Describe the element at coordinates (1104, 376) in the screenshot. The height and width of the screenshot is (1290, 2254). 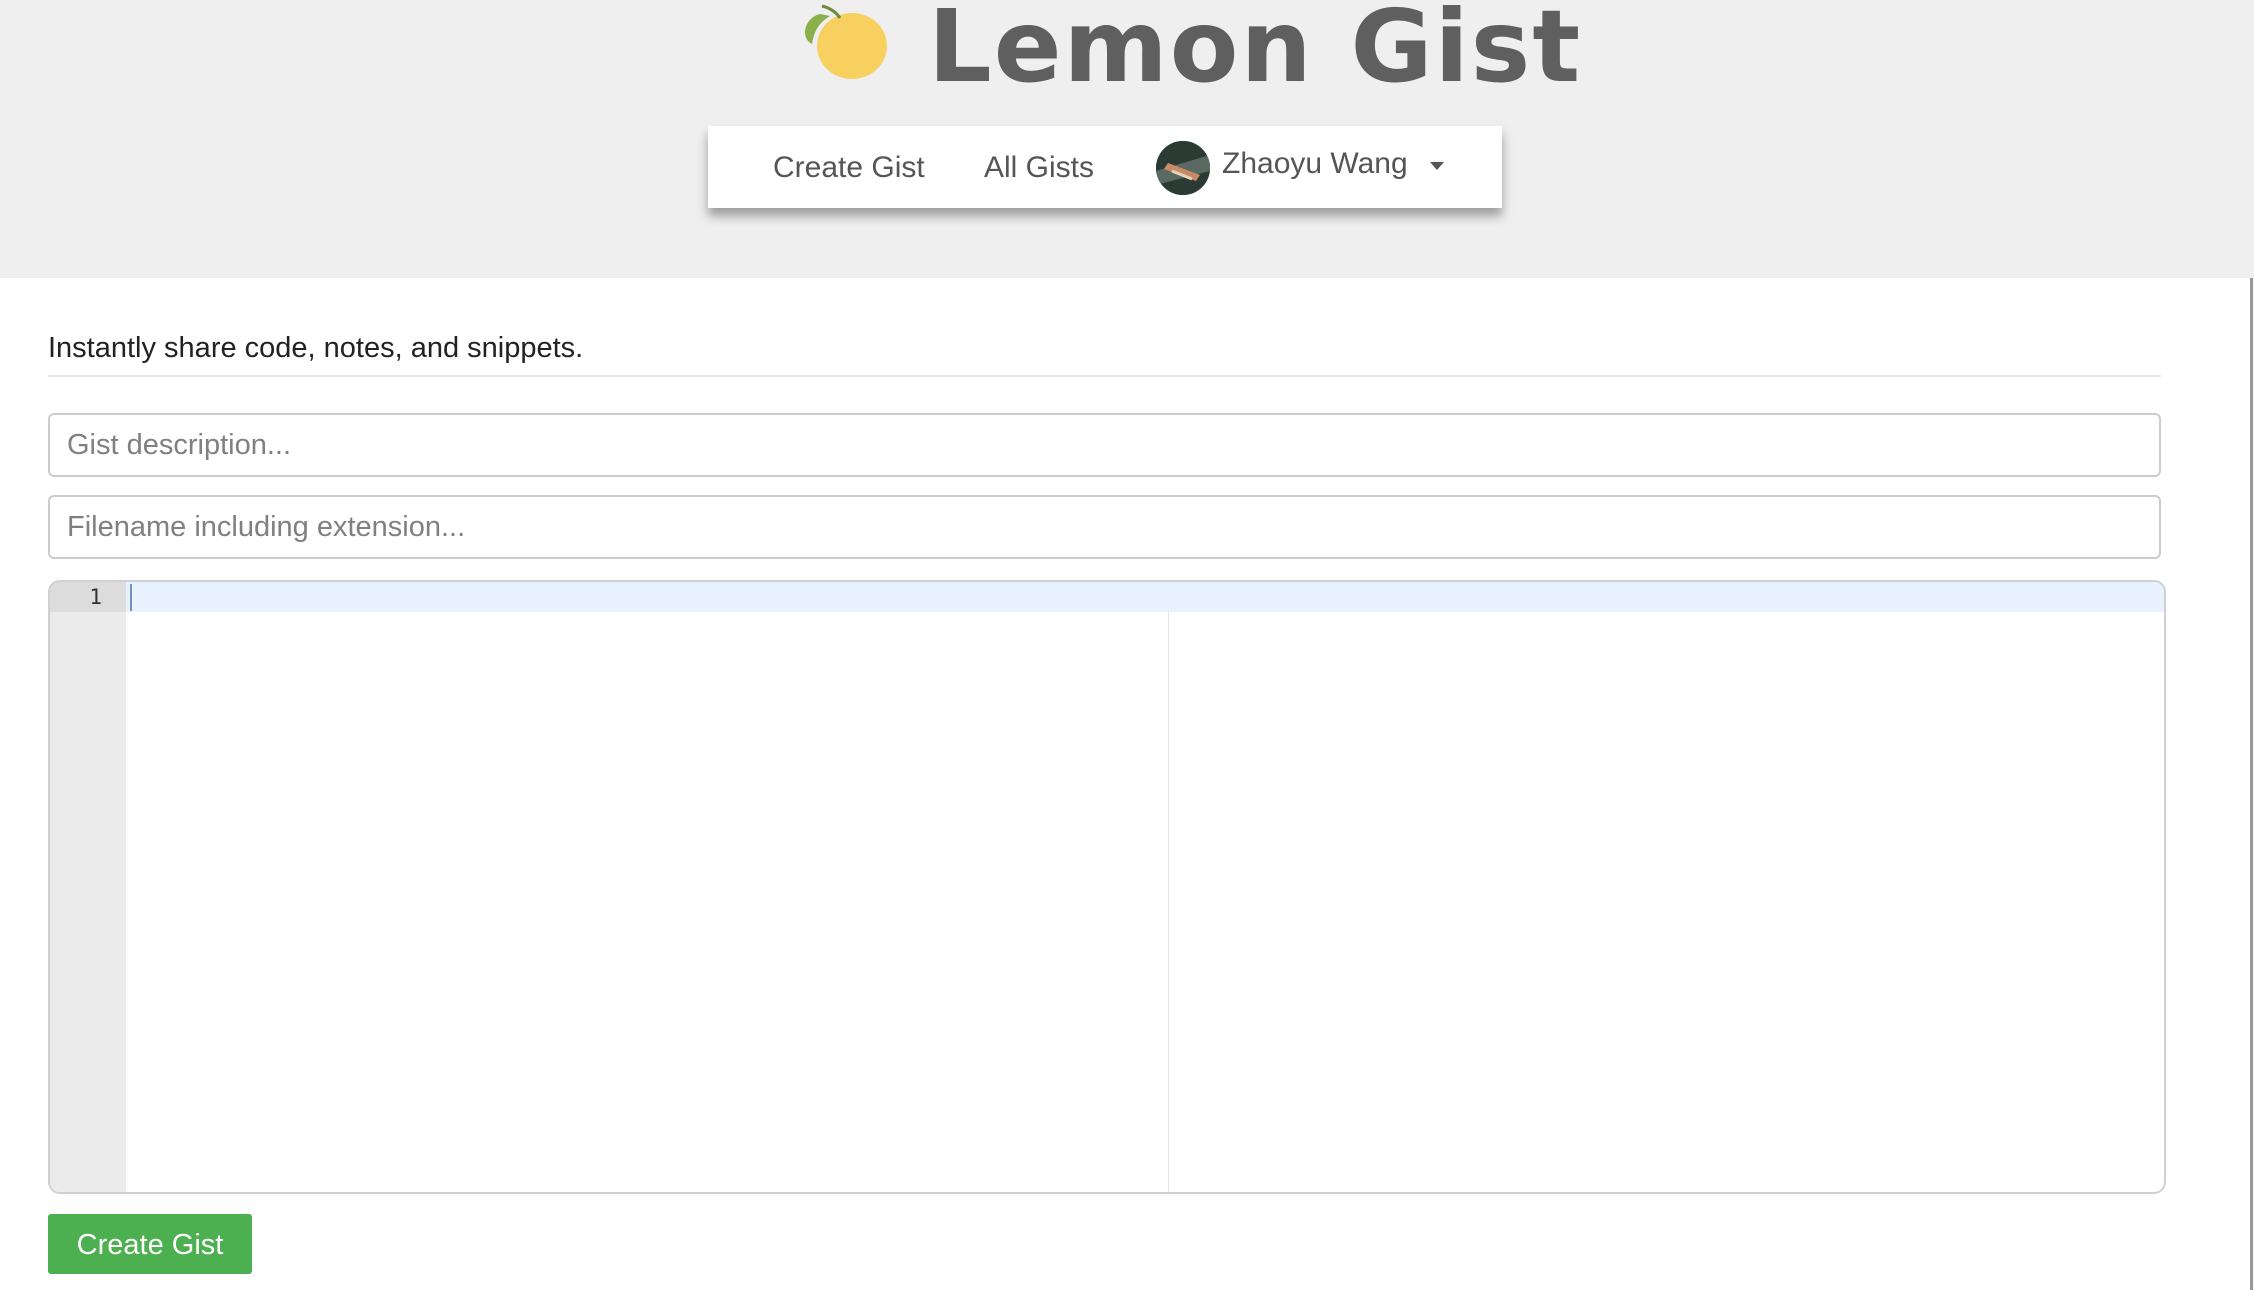
I see `divider` at that location.